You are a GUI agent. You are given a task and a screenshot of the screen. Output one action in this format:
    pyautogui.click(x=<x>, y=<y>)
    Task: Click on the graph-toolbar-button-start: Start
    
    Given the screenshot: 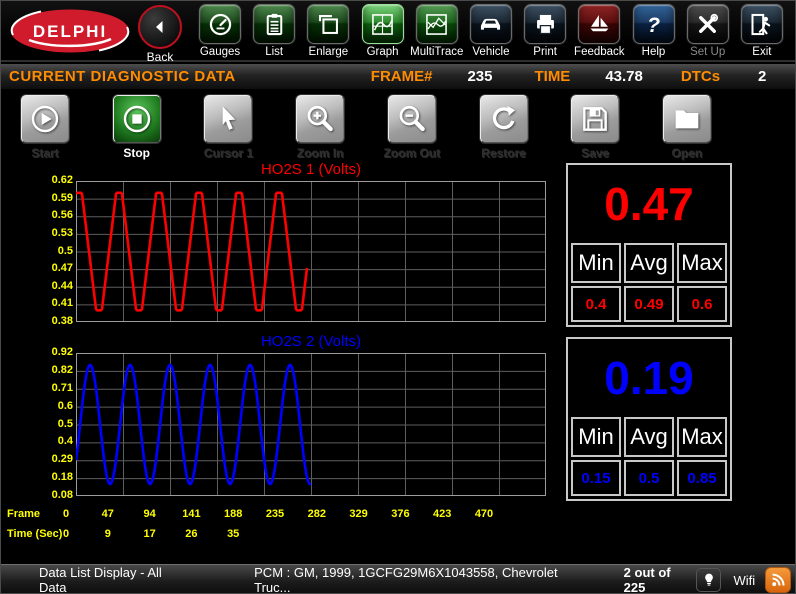 What is the action you would take?
    pyautogui.click(x=45, y=127)
    